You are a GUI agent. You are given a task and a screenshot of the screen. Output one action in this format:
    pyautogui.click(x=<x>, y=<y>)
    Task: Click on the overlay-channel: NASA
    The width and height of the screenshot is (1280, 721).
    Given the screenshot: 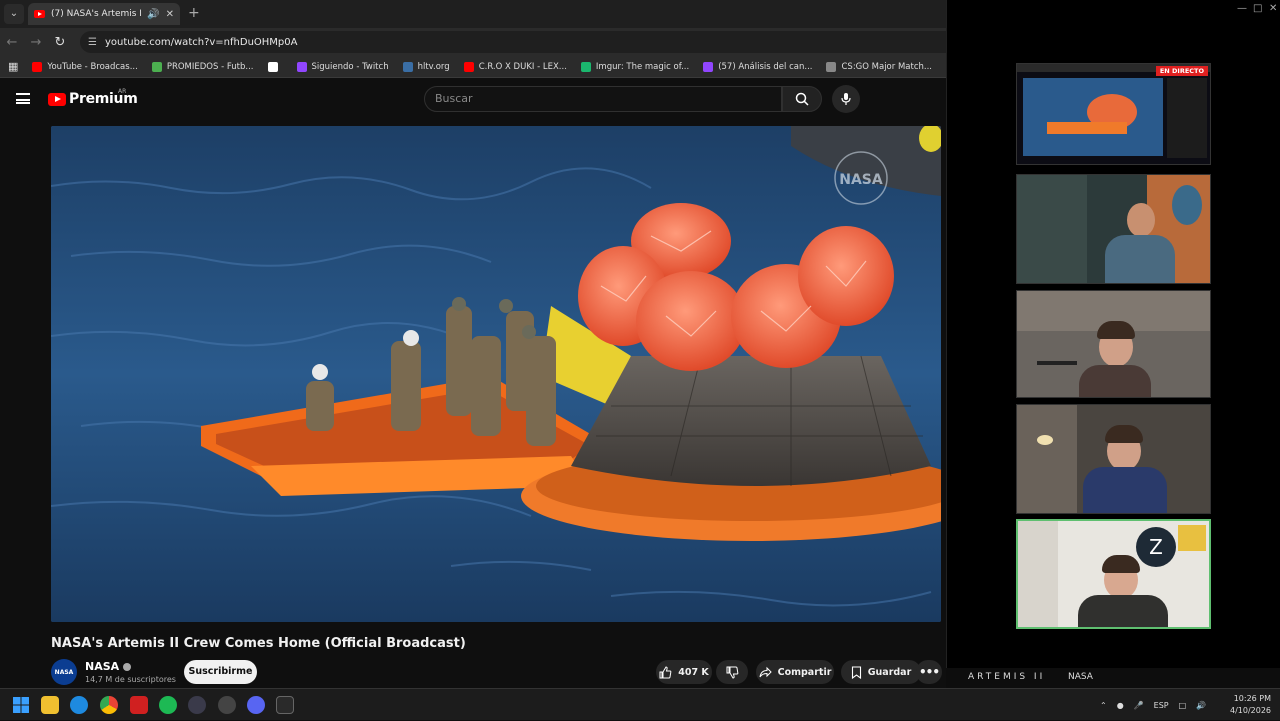 What is the action you would take?
    pyautogui.click(x=1080, y=677)
    